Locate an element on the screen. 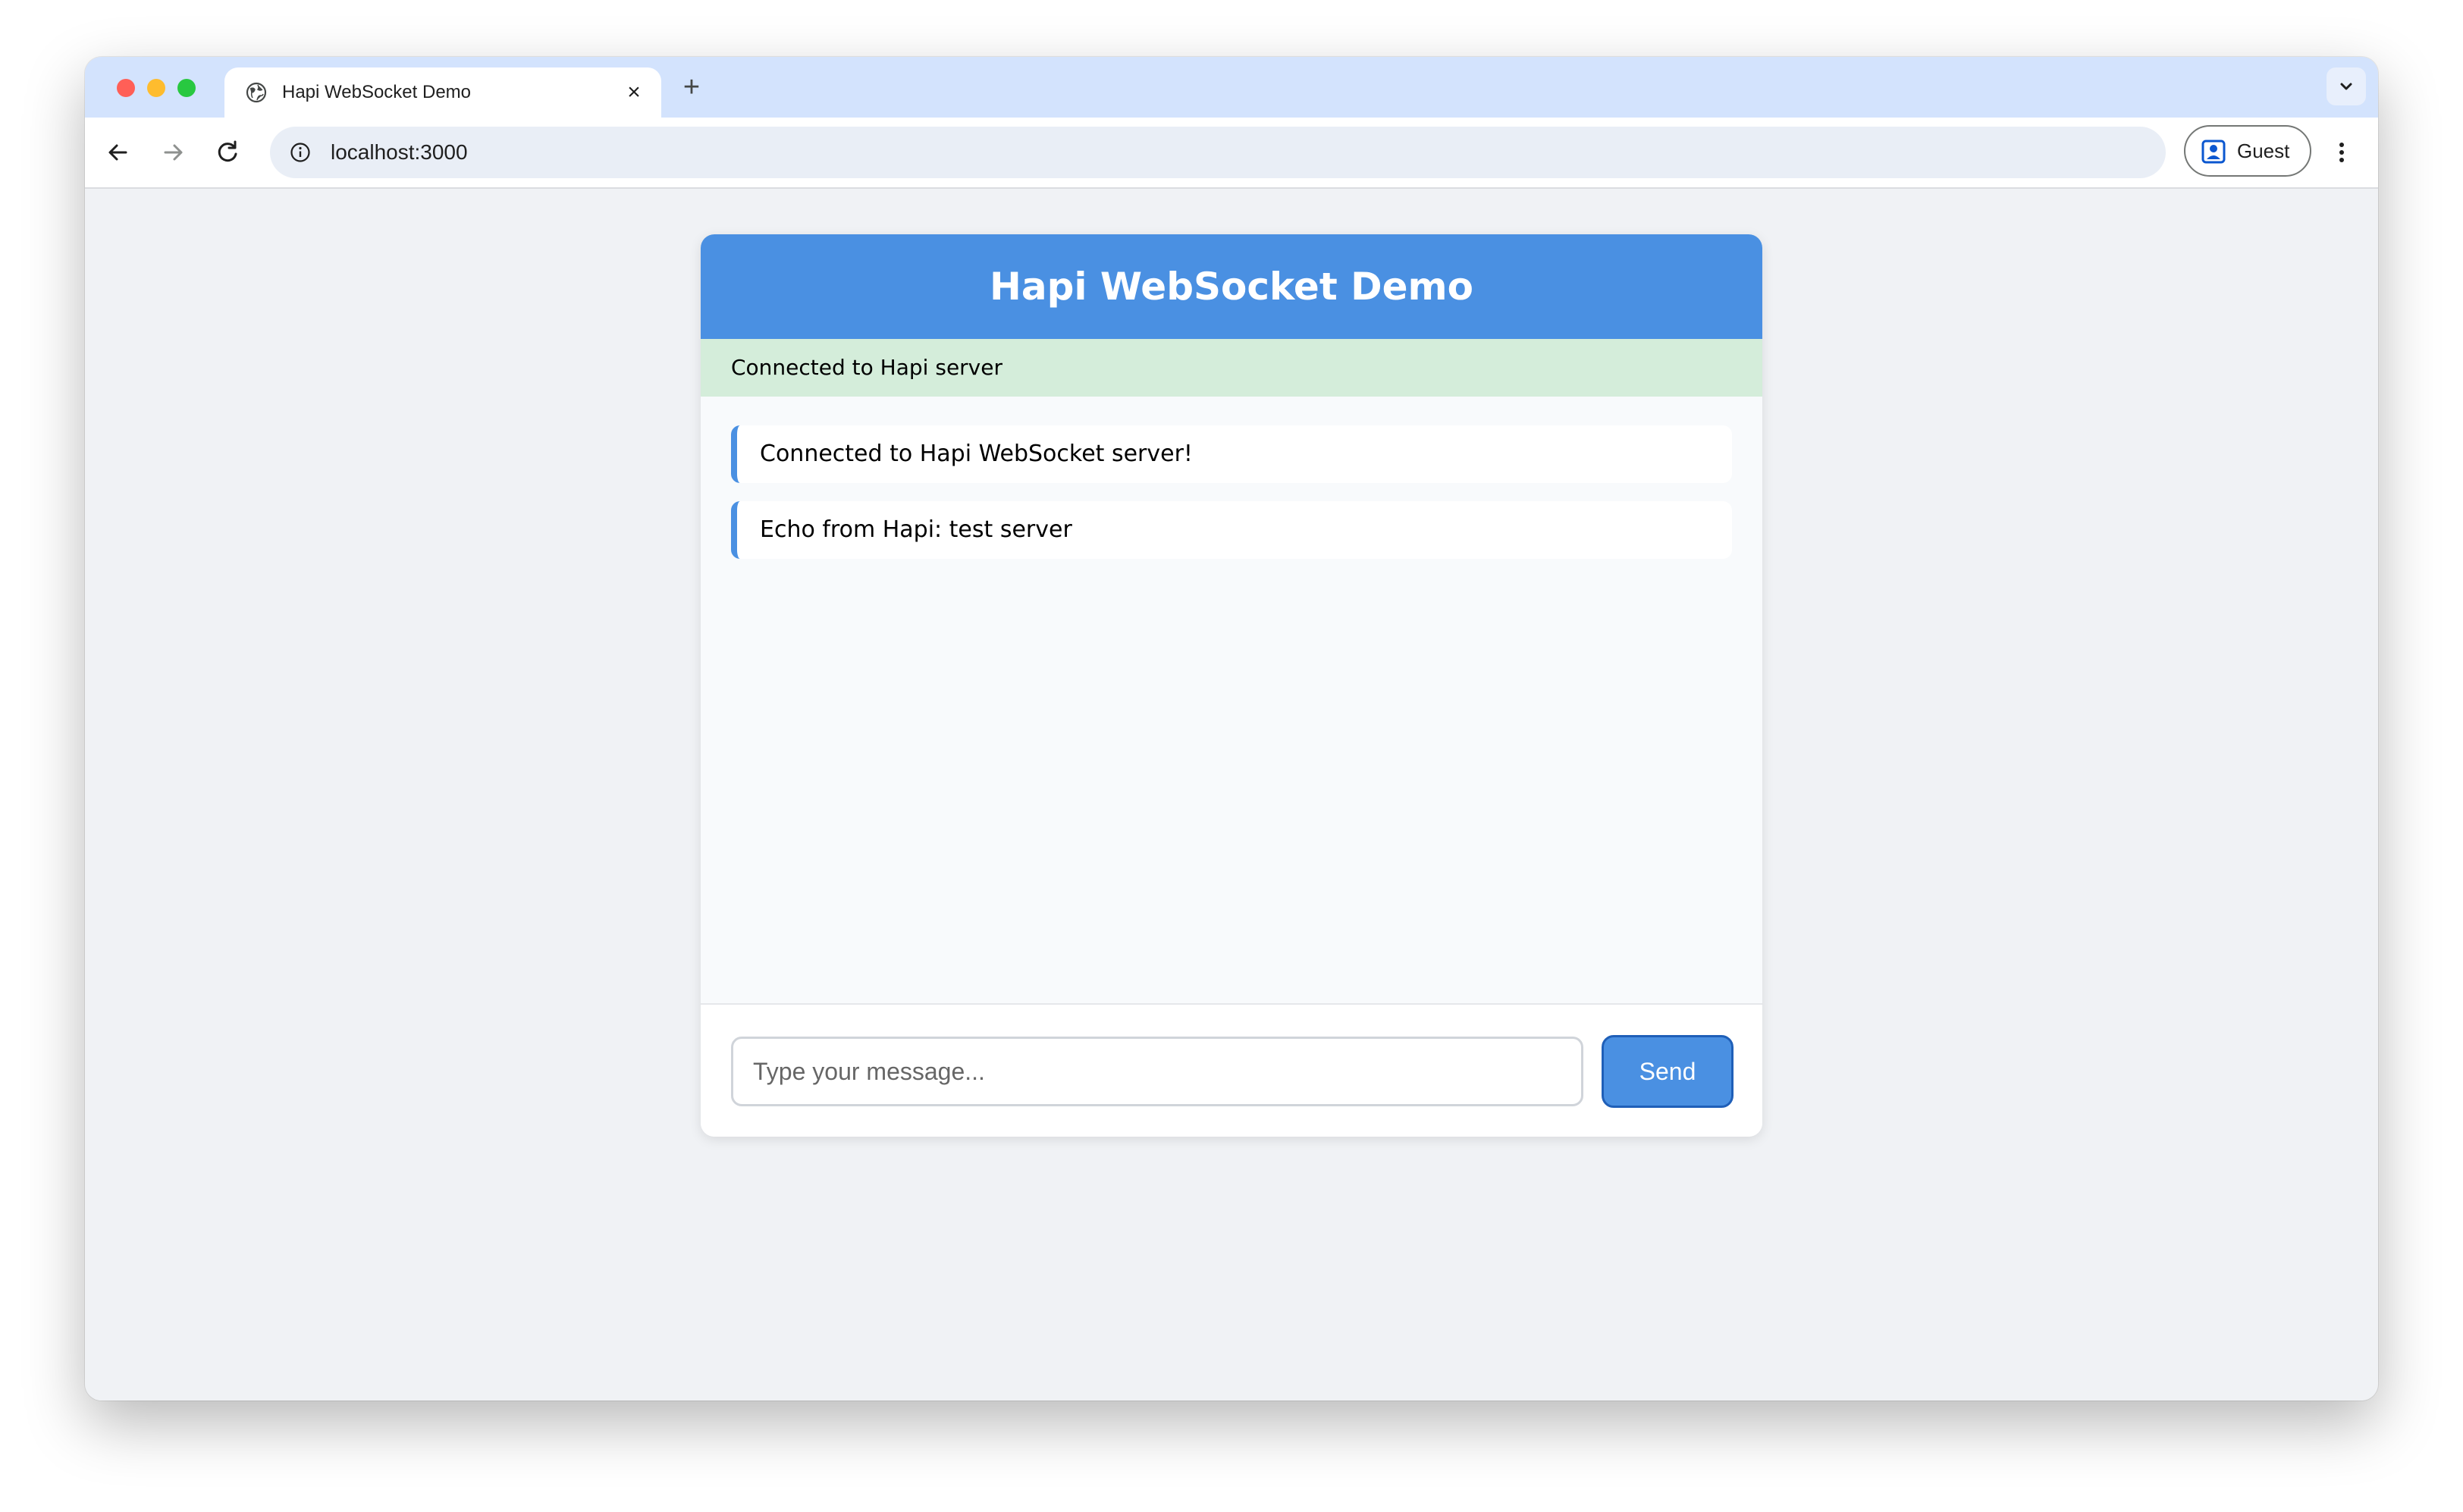 This screenshot has width=2463, height=1512. tab-close-icon: × is located at coordinates (634, 92).